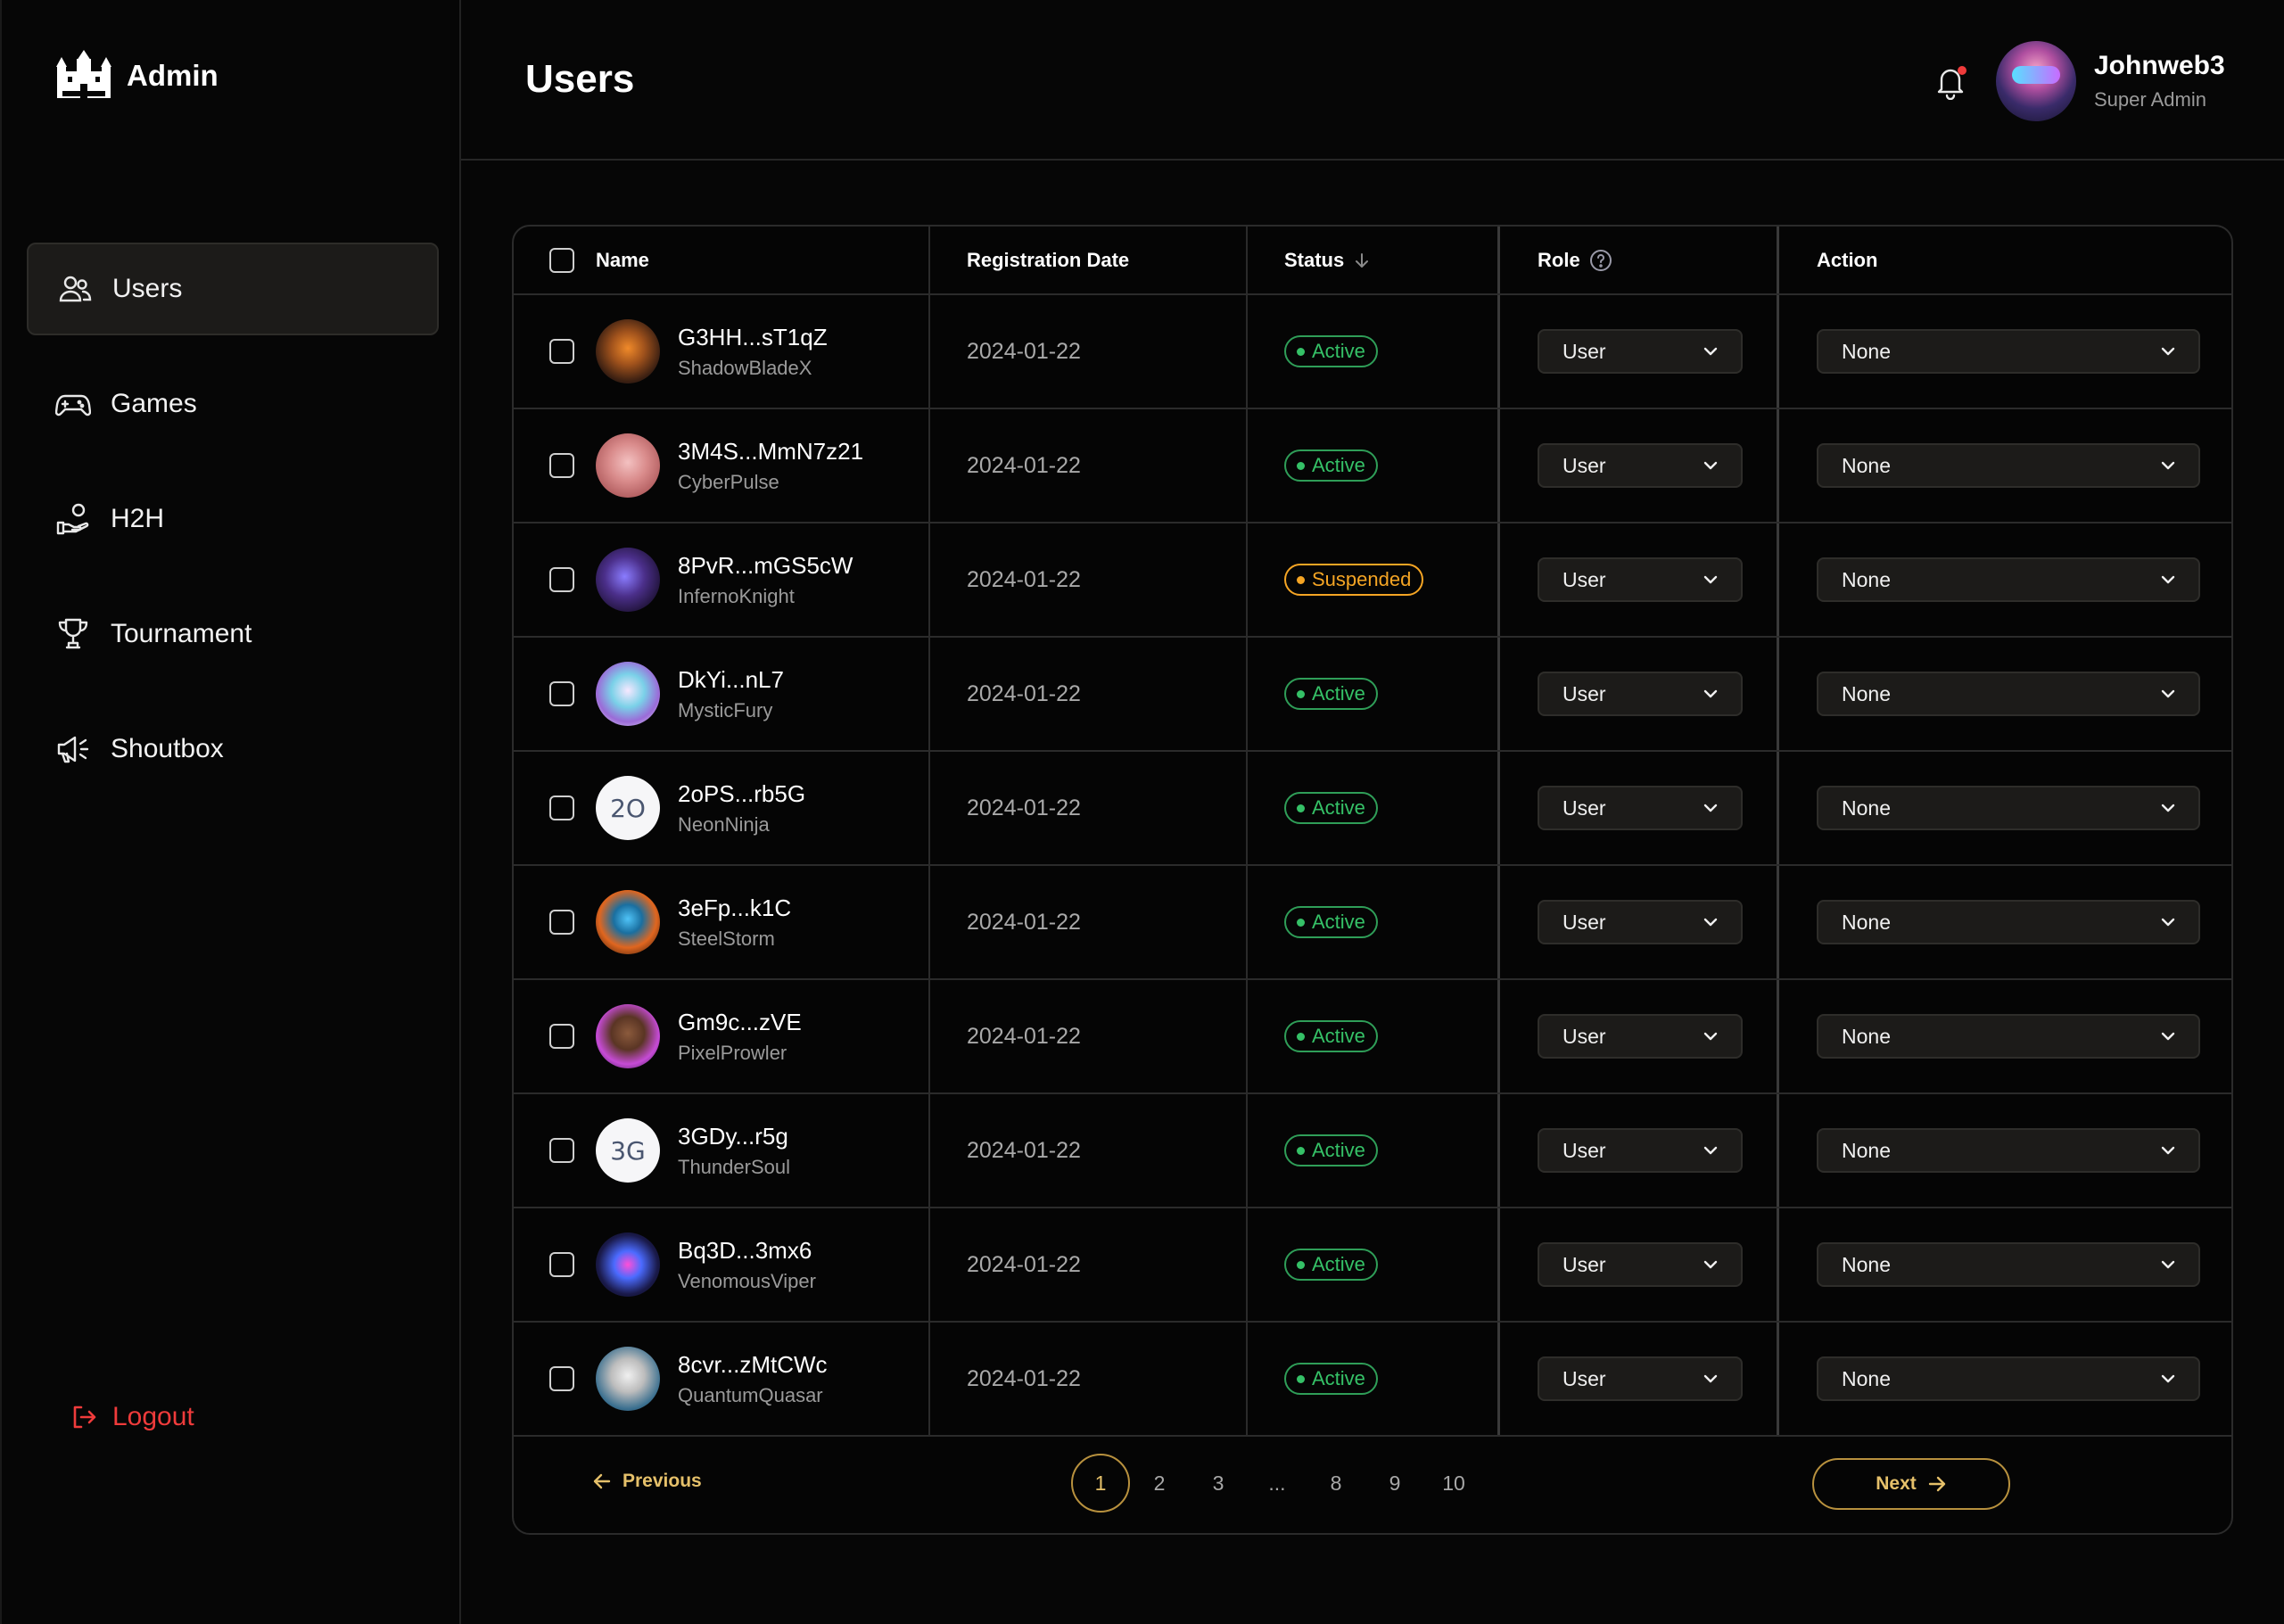  What do you see at coordinates (138, 518) in the screenshot?
I see `sidebar-item-label: H2H` at bounding box center [138, 518].